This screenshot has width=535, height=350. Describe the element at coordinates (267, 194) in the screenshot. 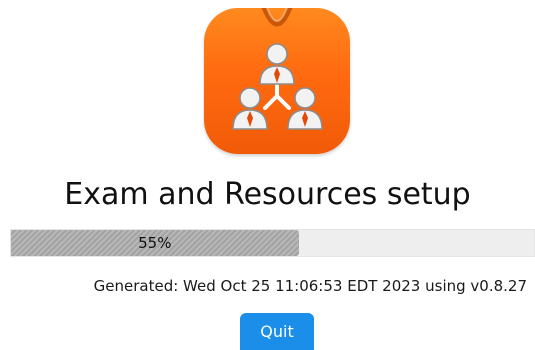

I see `page-title: Exam and Resources setup` at that location.